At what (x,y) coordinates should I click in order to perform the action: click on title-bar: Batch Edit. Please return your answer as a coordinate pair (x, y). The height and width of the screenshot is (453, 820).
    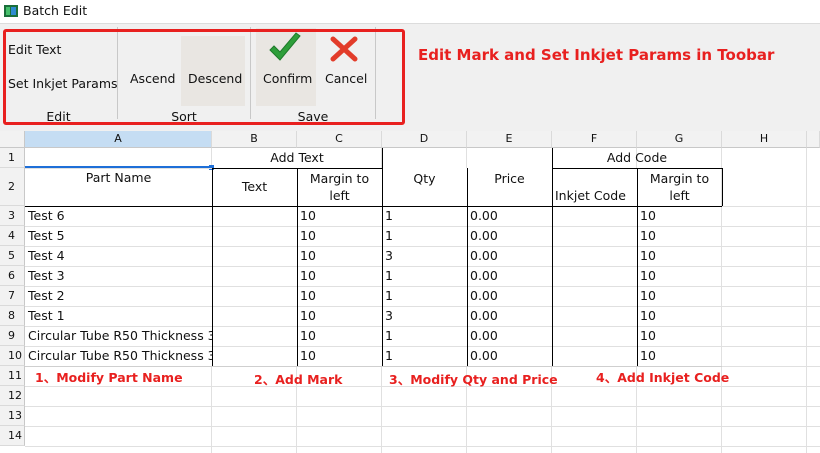
    Looking at the image, I should click on (410, 11).